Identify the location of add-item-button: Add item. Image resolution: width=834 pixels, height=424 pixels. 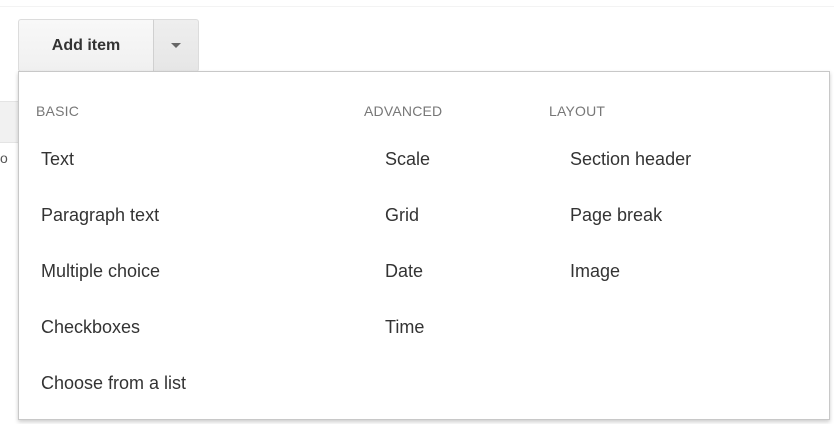
(86, 45).